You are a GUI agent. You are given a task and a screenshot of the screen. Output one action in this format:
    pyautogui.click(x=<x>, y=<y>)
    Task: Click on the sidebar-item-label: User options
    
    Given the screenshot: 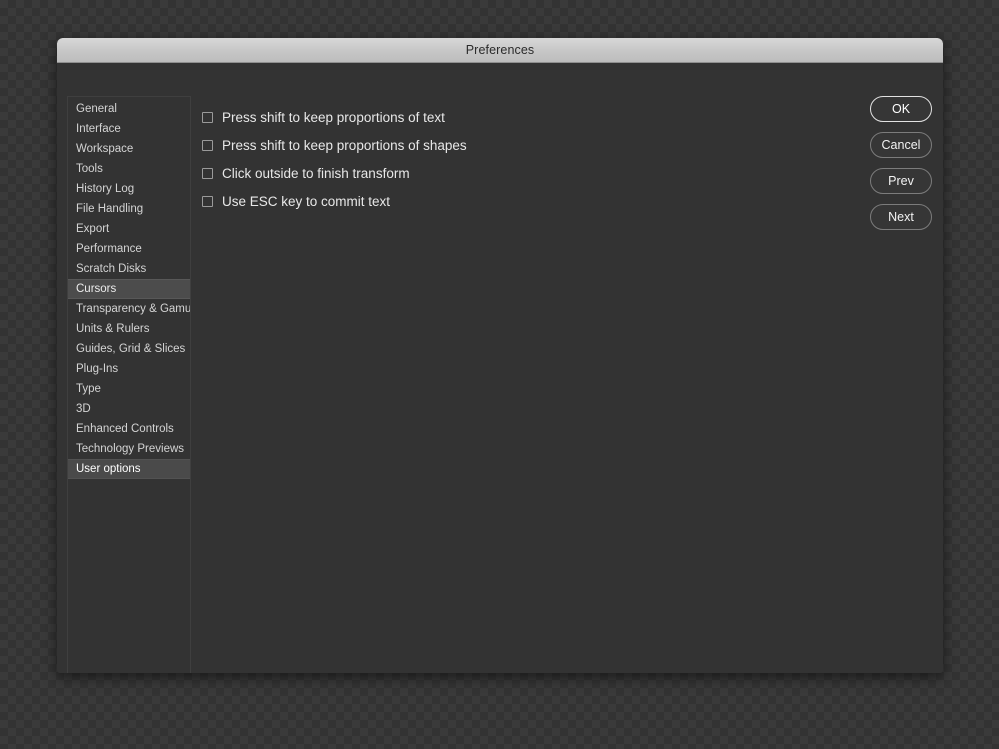 What is the action you would take?
    pyautogui.click(x=108, y=469)
    